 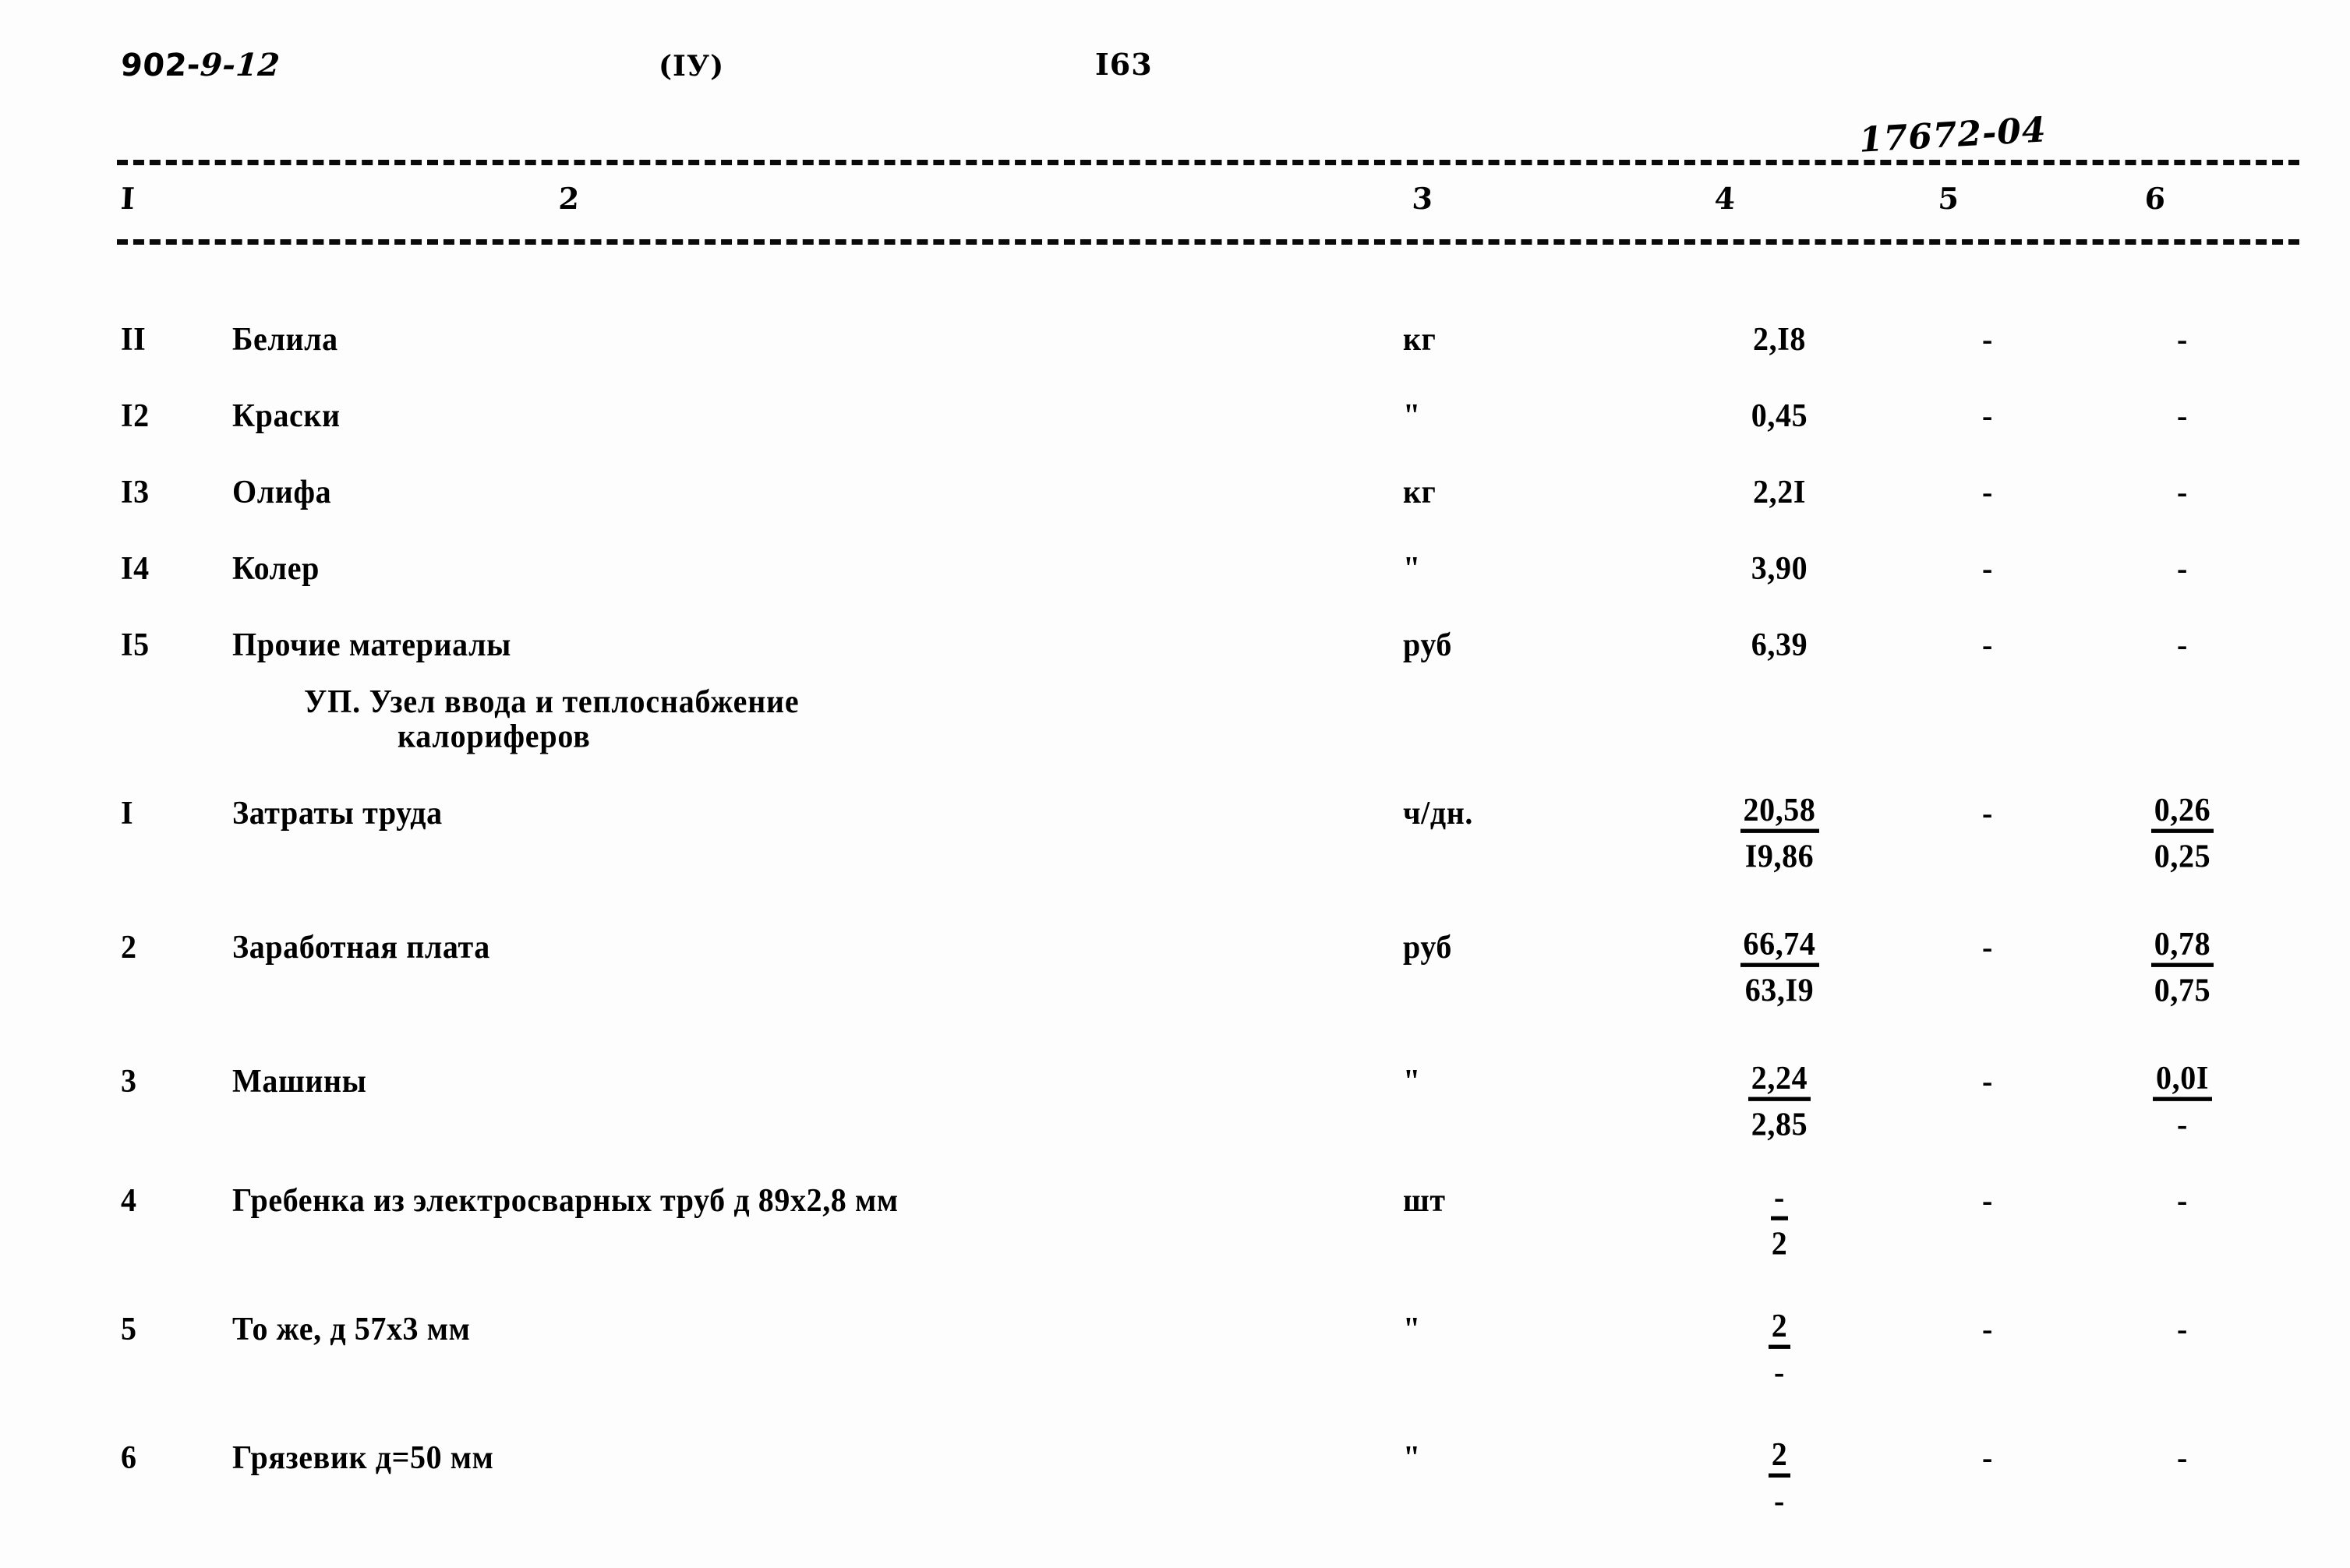 I want to click on table-column-header-row: I 2 3 4 5 6, so click(x=1175, y=204).